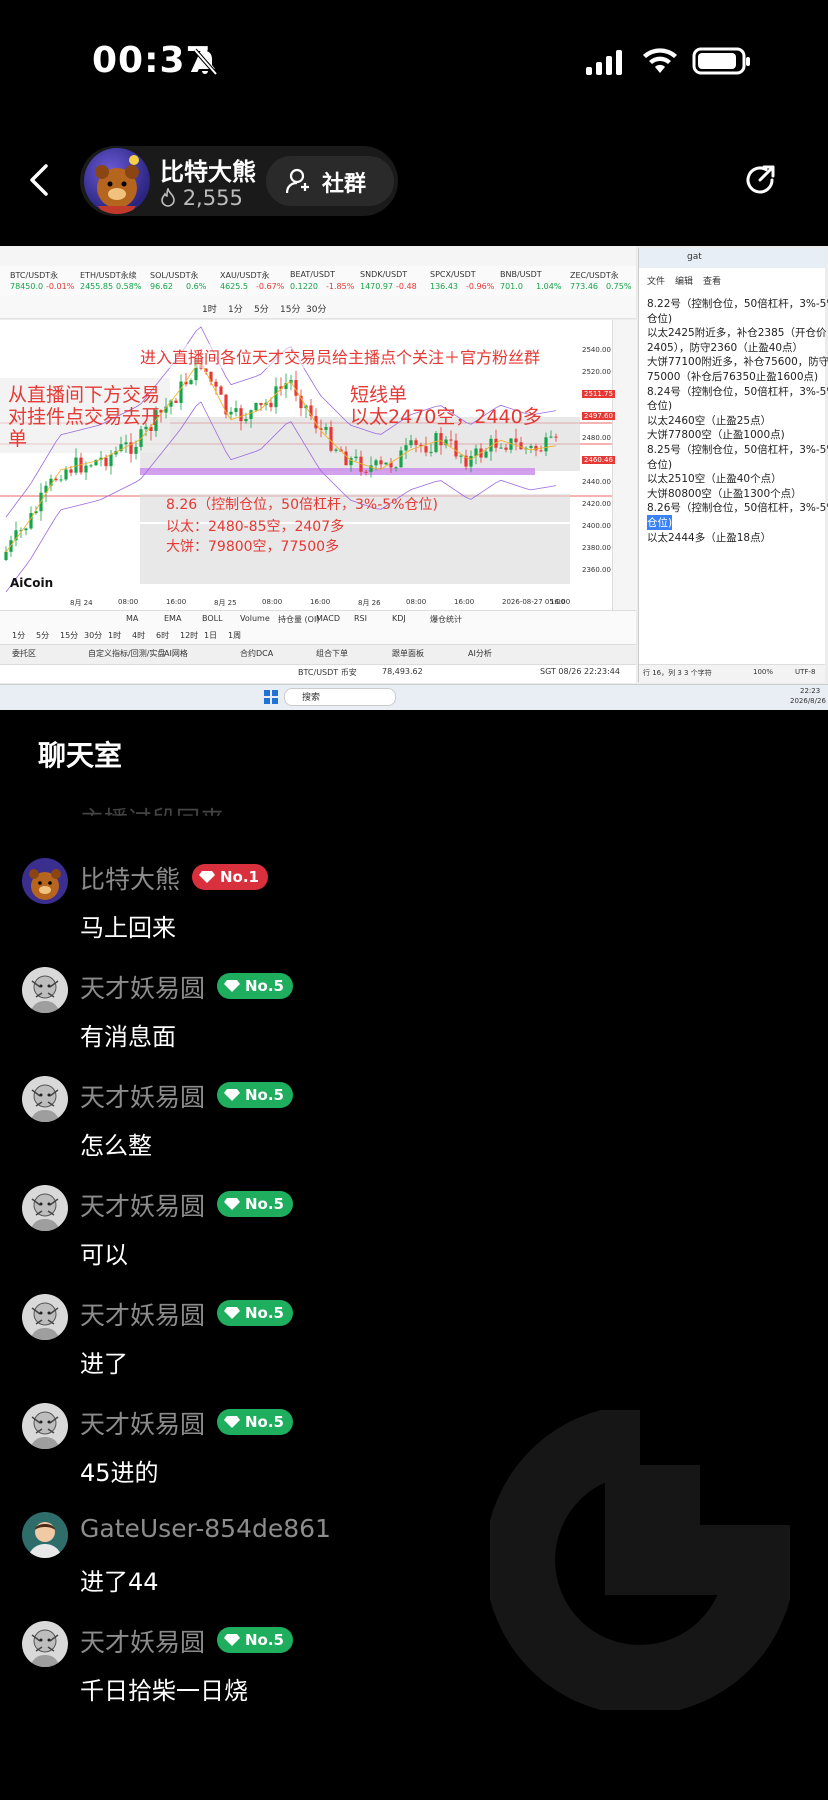 Image resolution: width=828 pixels, height=1800 pixels. I want to click on interval-tab: 6时, so click(162, 635).